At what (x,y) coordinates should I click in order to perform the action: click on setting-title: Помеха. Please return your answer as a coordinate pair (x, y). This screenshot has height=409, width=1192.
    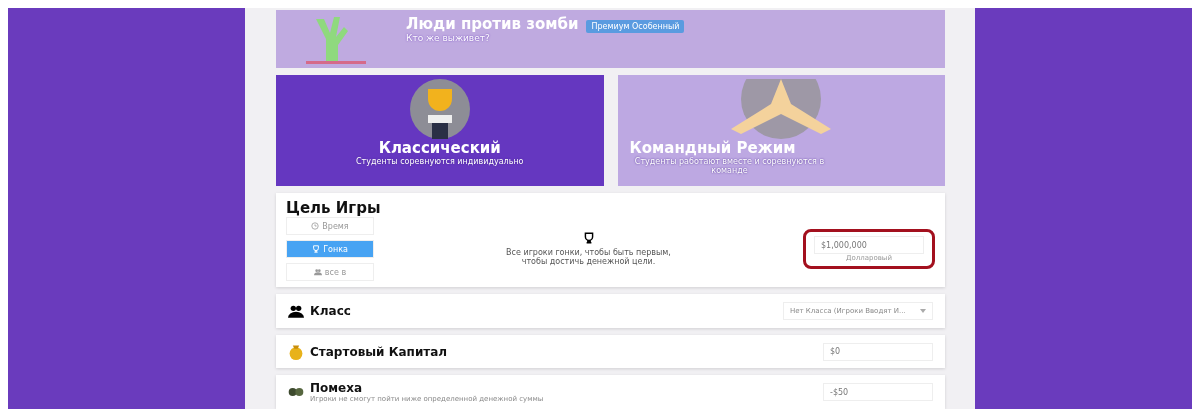
    Looking at the image, I should click on (337, 388).